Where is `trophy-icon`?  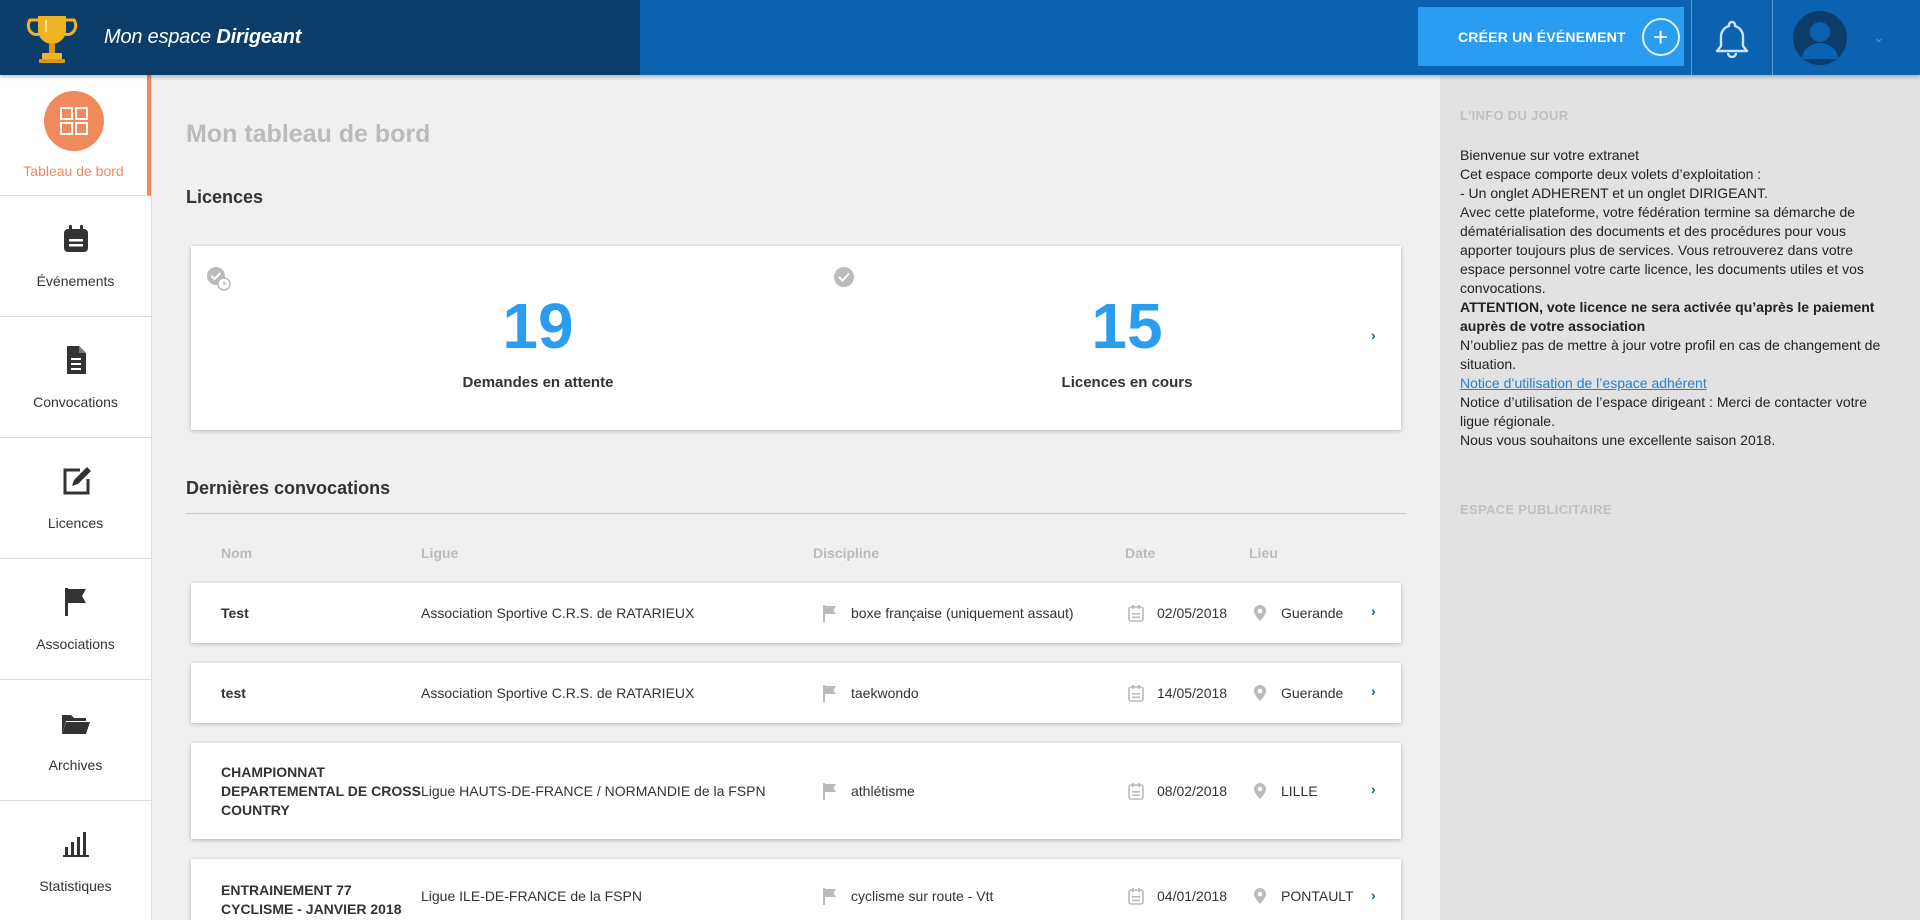 trophy-icon is located at coordinates (52, 39).